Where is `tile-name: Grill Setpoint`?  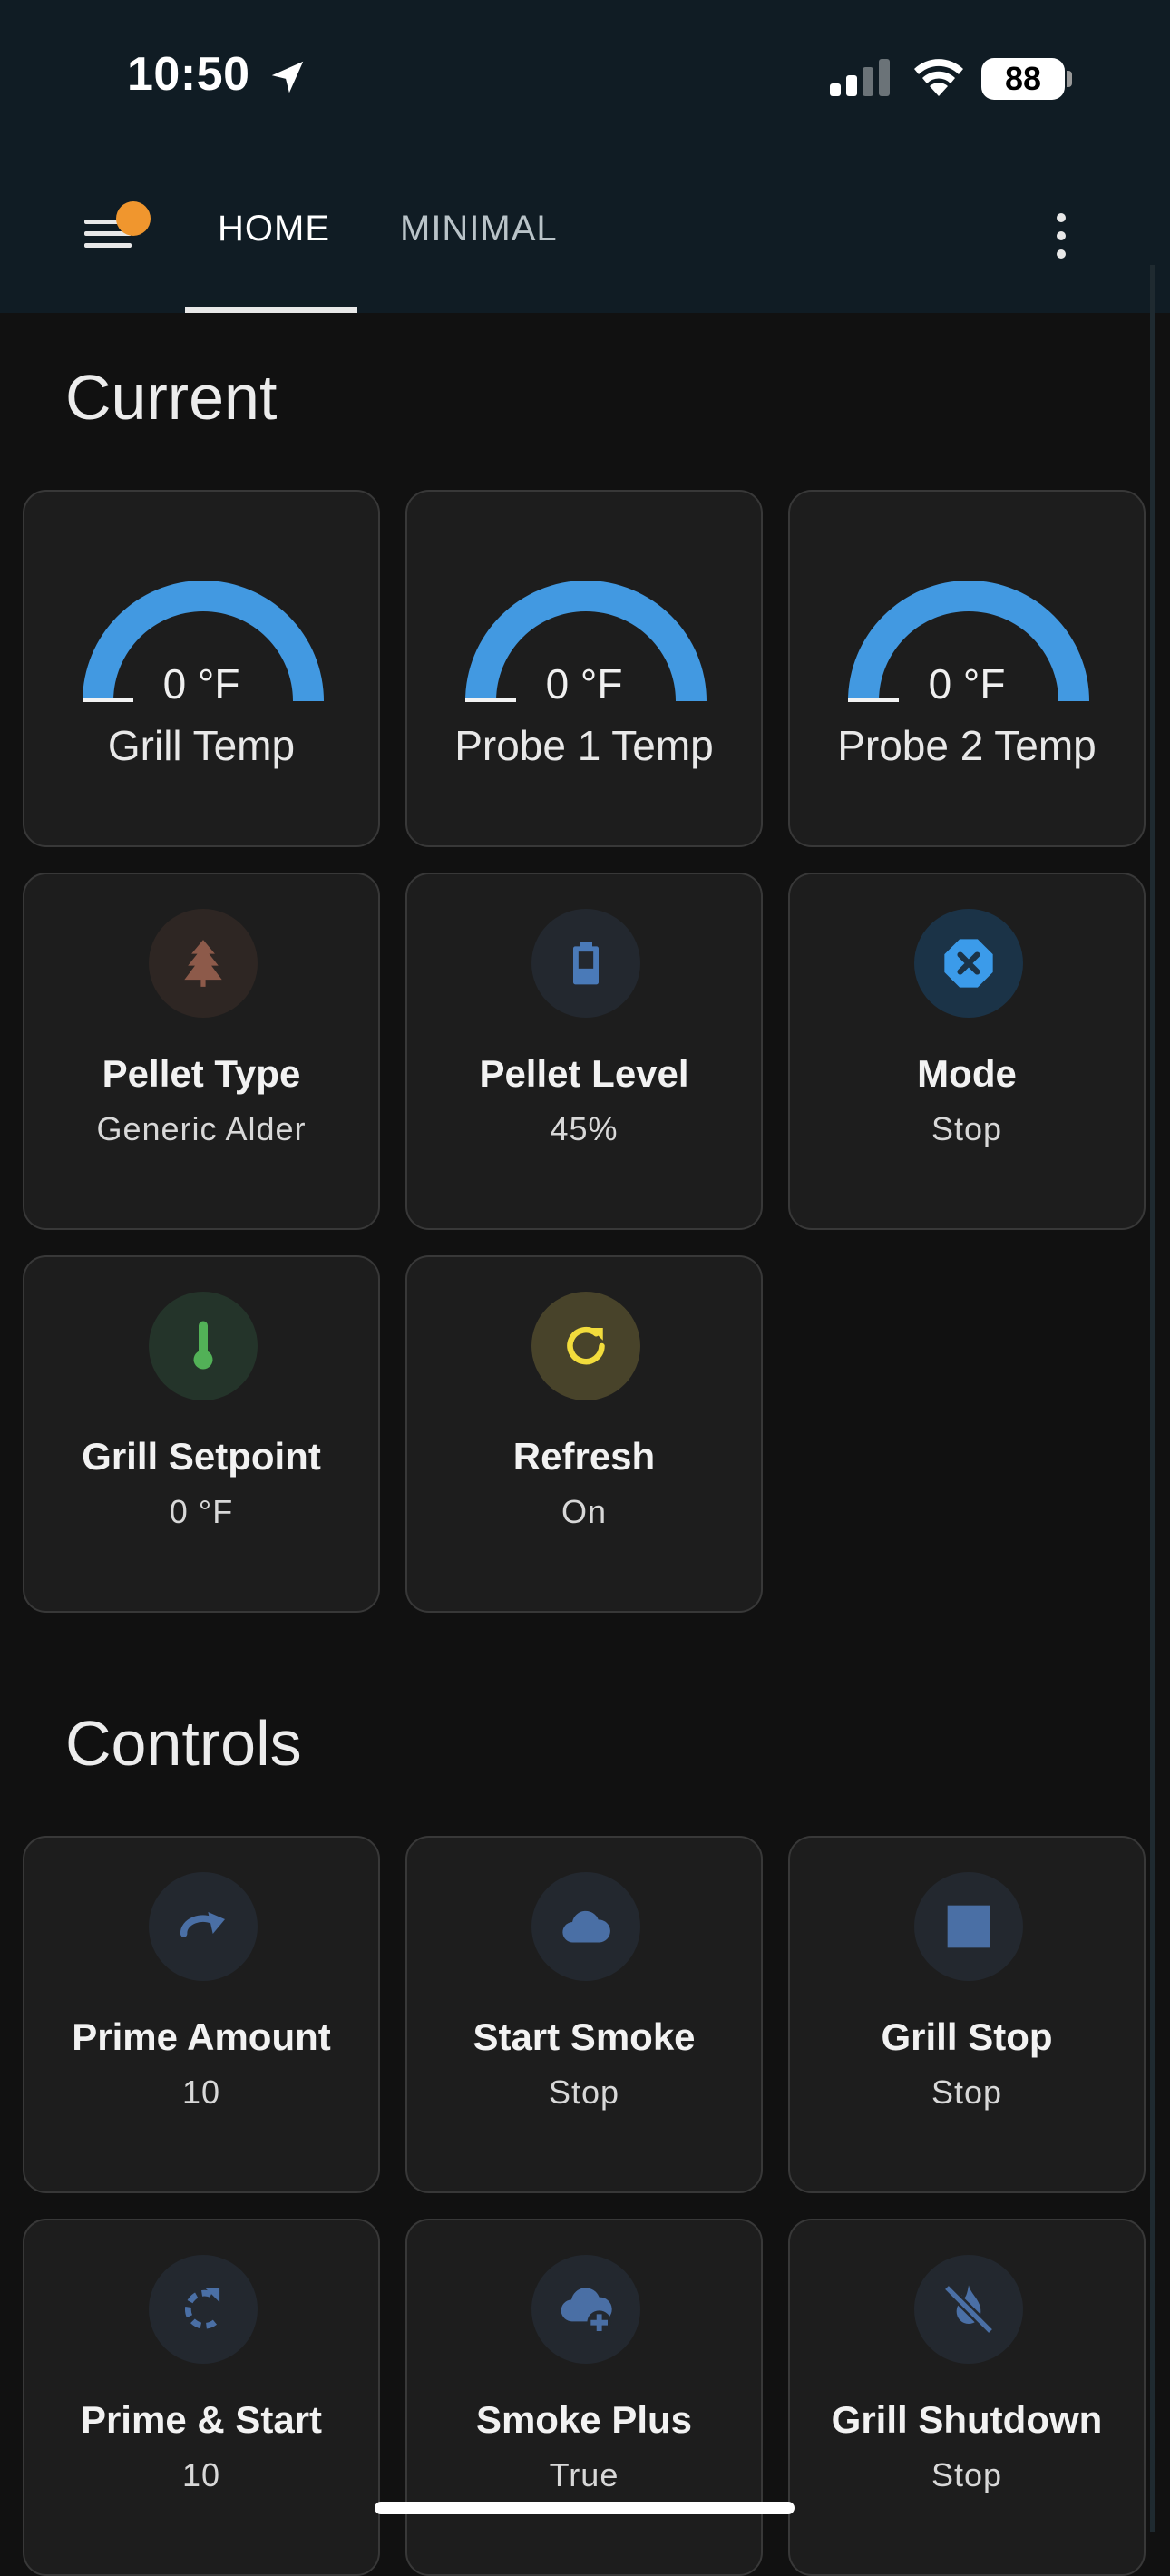
tile-name: Grill Setpoint is located at coordinates (201, 1456).